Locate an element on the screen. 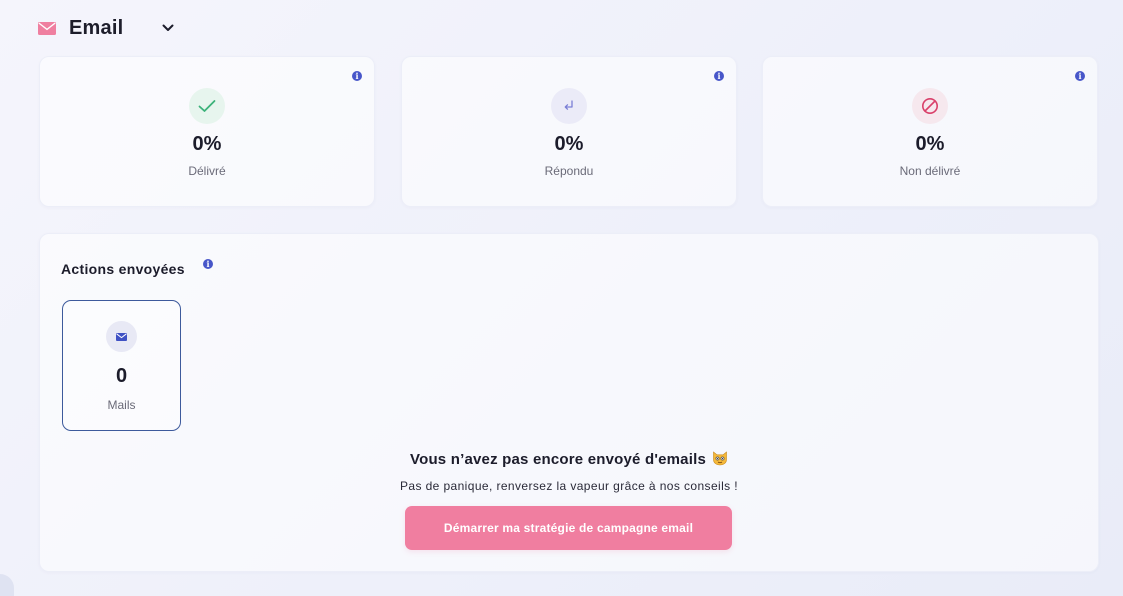  reply-arrow-icon is located at coordinates (569, 106).